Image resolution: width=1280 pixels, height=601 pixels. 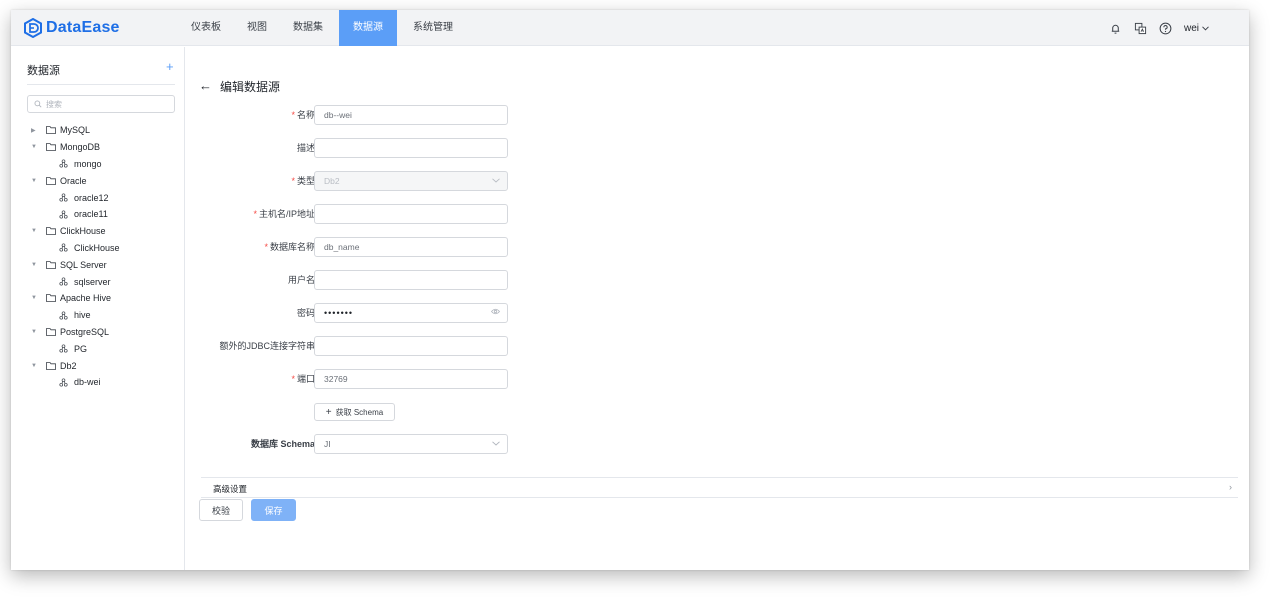 What do you see at coordinates (1165, 28) in the screenshot?
I see `help-icon` at bounding box center [1165, 28].